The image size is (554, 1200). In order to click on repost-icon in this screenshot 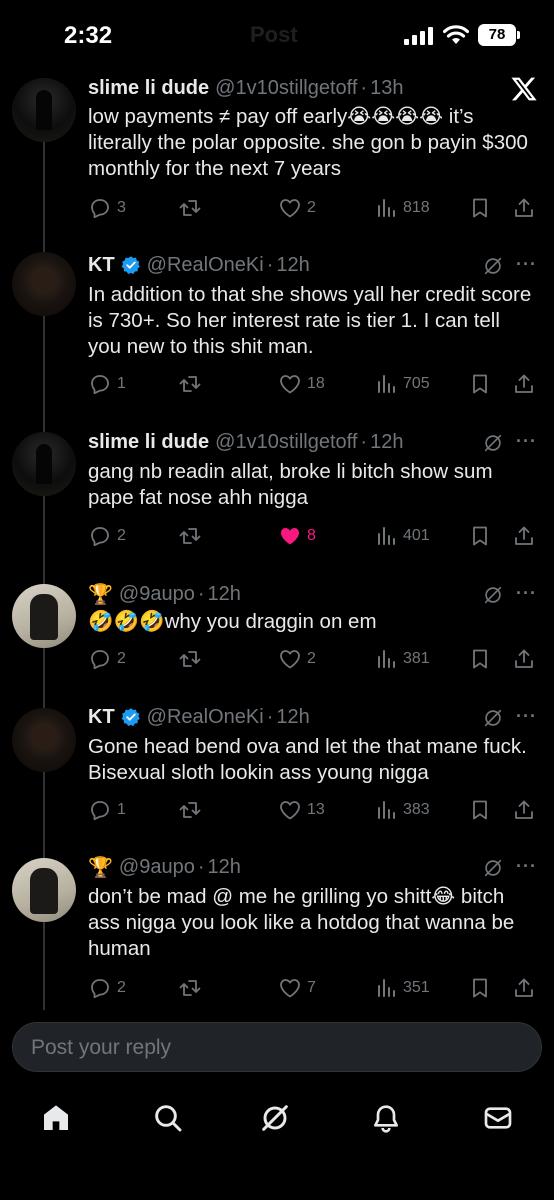, I will do `click(190, 810)`.